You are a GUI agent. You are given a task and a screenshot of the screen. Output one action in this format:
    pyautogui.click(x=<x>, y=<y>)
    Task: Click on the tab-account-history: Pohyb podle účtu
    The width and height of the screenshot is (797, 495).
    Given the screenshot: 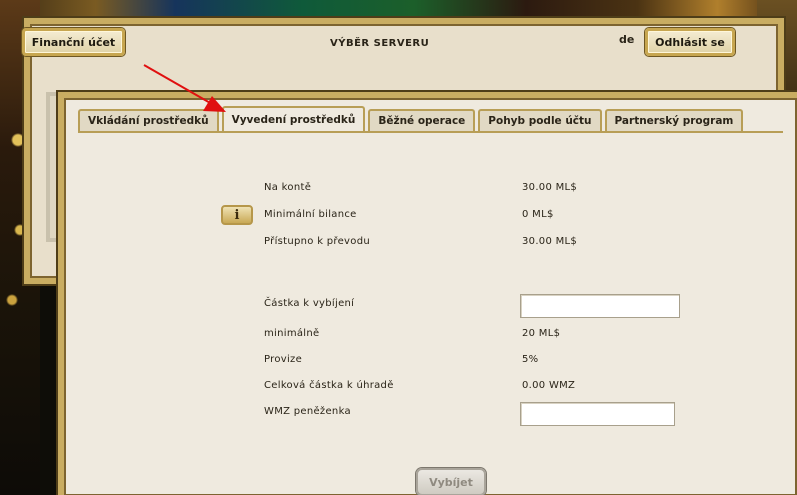 What is the action you would take?
    pyautogui.click(x=540, y=120)
    